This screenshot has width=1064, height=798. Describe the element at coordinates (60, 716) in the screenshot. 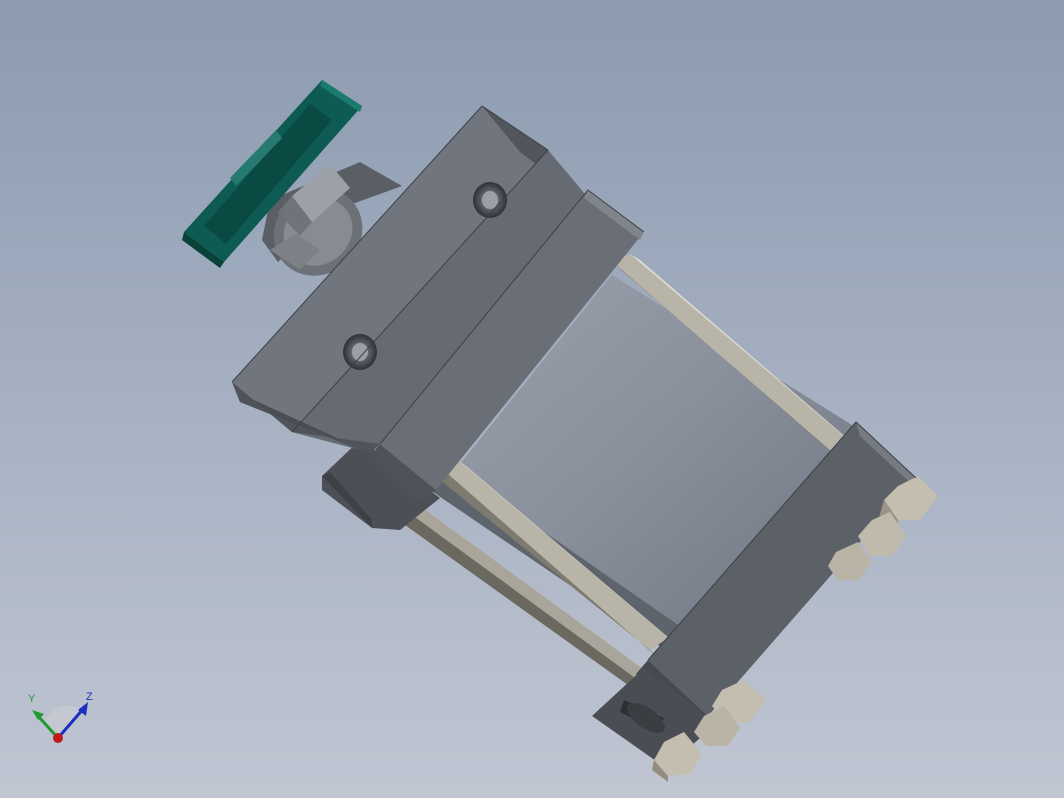

I see `orientation-triad: Y Z` at that location.